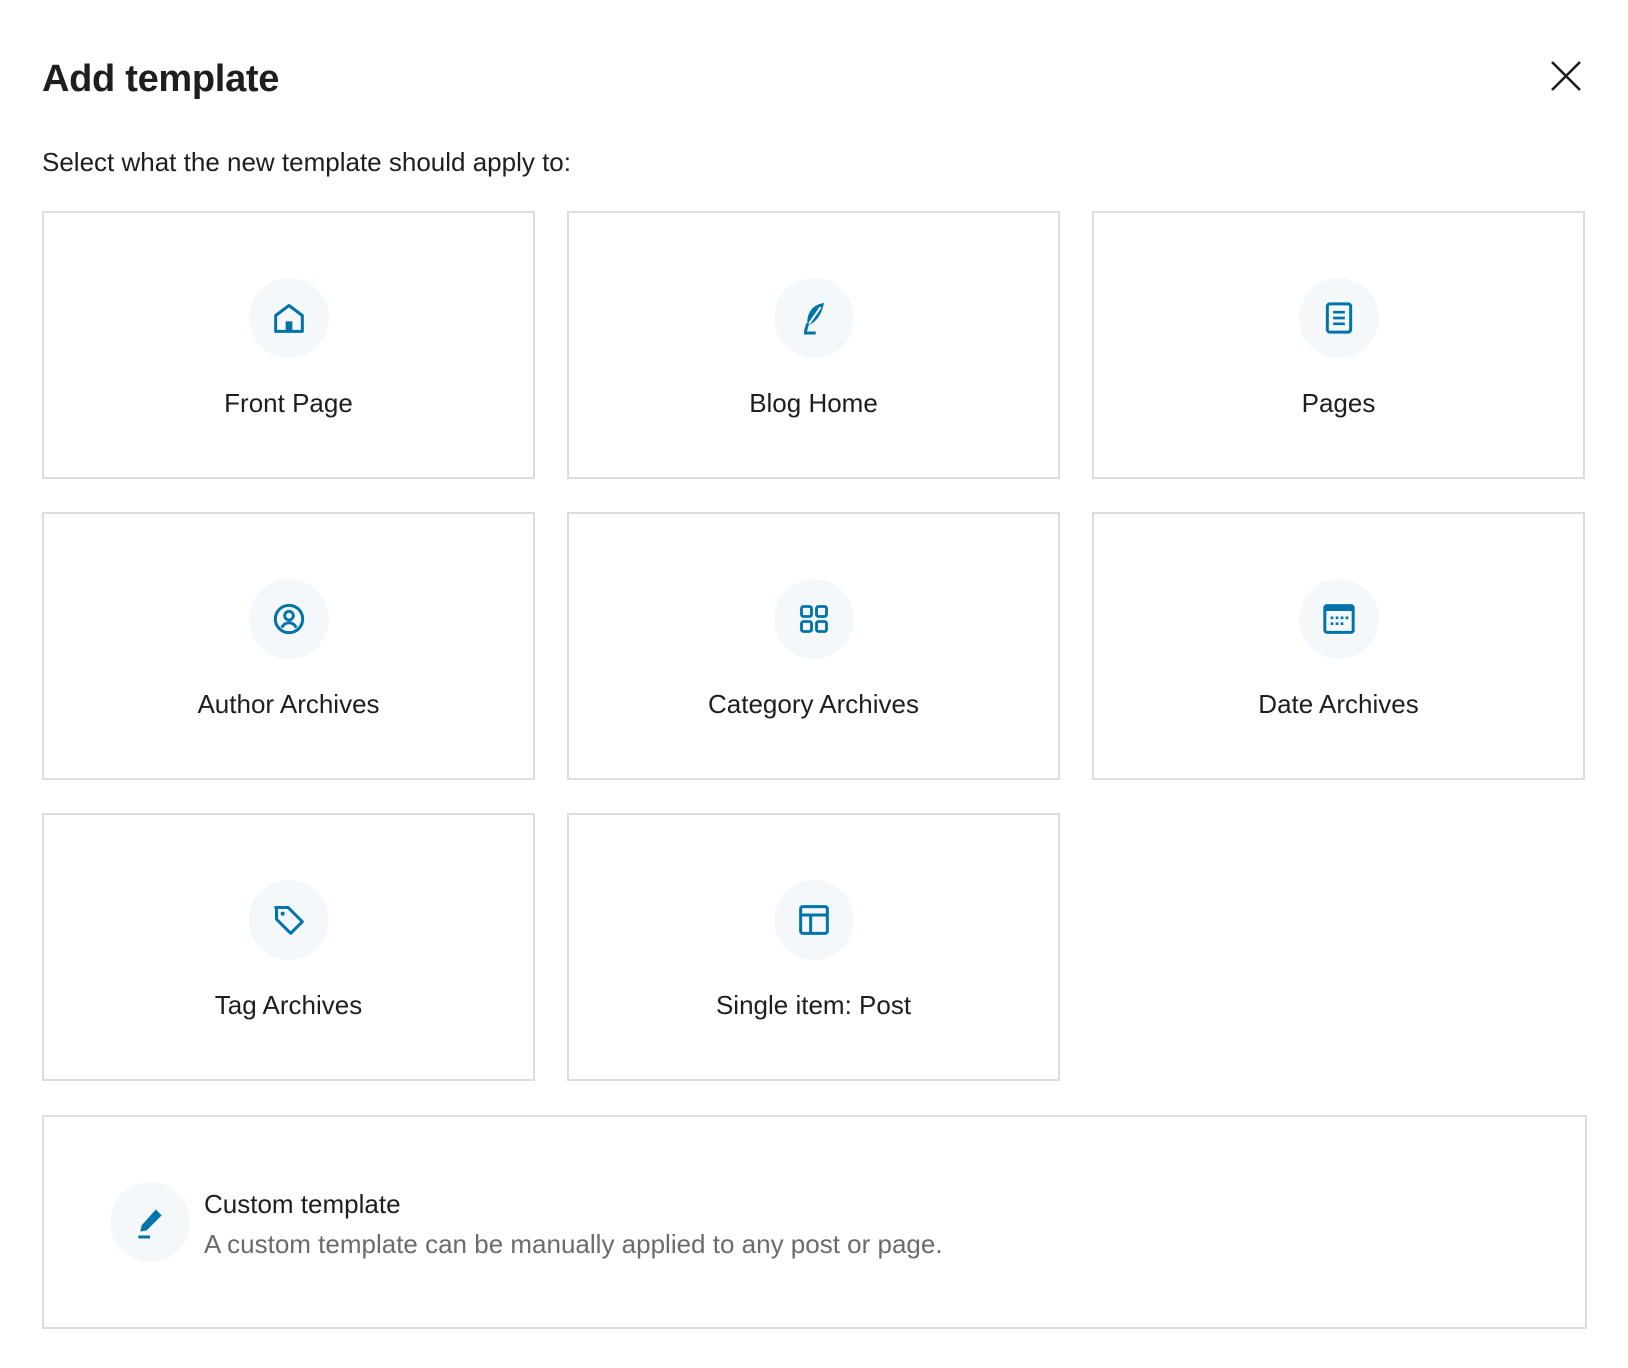  What do you see at coordinates (288, 704) in the screenshot?
I see `template-label: Author Archives` at bounding box center [288, 704].